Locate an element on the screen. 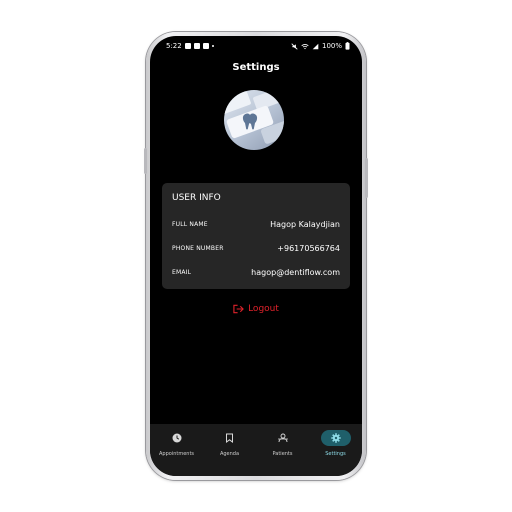 This screenshot has width=512, height=512. nav-item-appointments: Appointments is located at coordinates (176, 450).